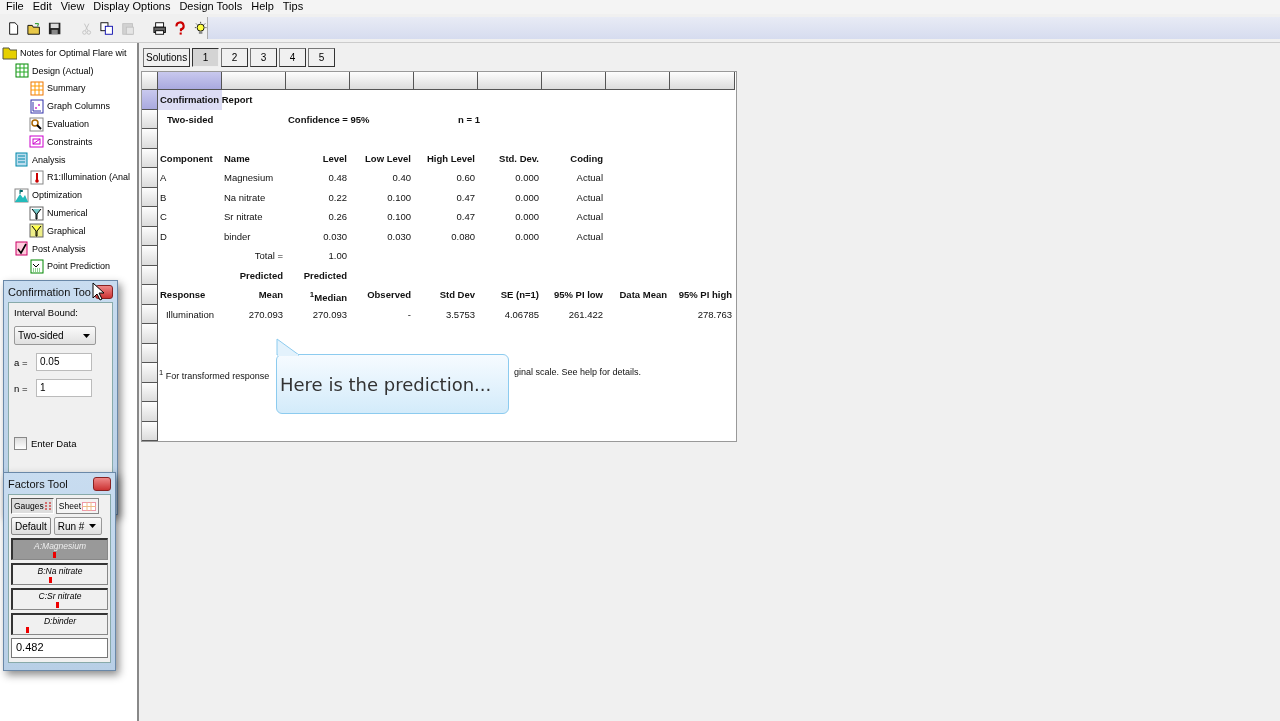 This screenshot has width=1280, height=721. I want to click on document-icon, so click(21, 160).